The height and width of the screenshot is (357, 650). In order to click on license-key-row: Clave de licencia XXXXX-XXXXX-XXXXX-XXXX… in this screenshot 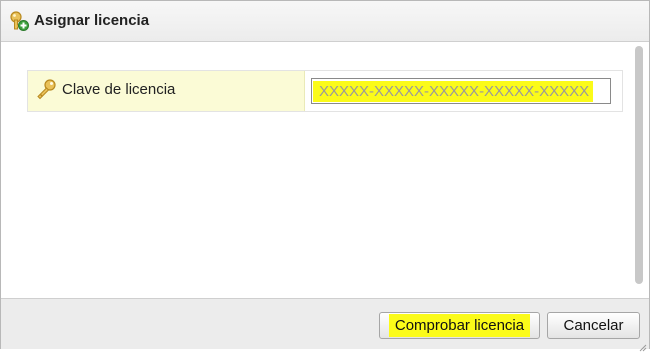, I will do `click(325, 91)`.